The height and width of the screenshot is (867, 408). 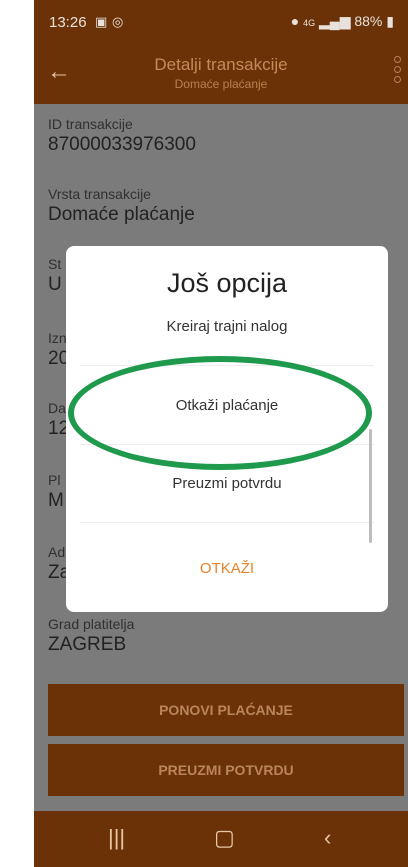 What do you see at coordinates (226, 710) in the screenshot?
I see `repeat-payment-button: PONOVI PLAĆANJE` at bounding box center [226, 710].